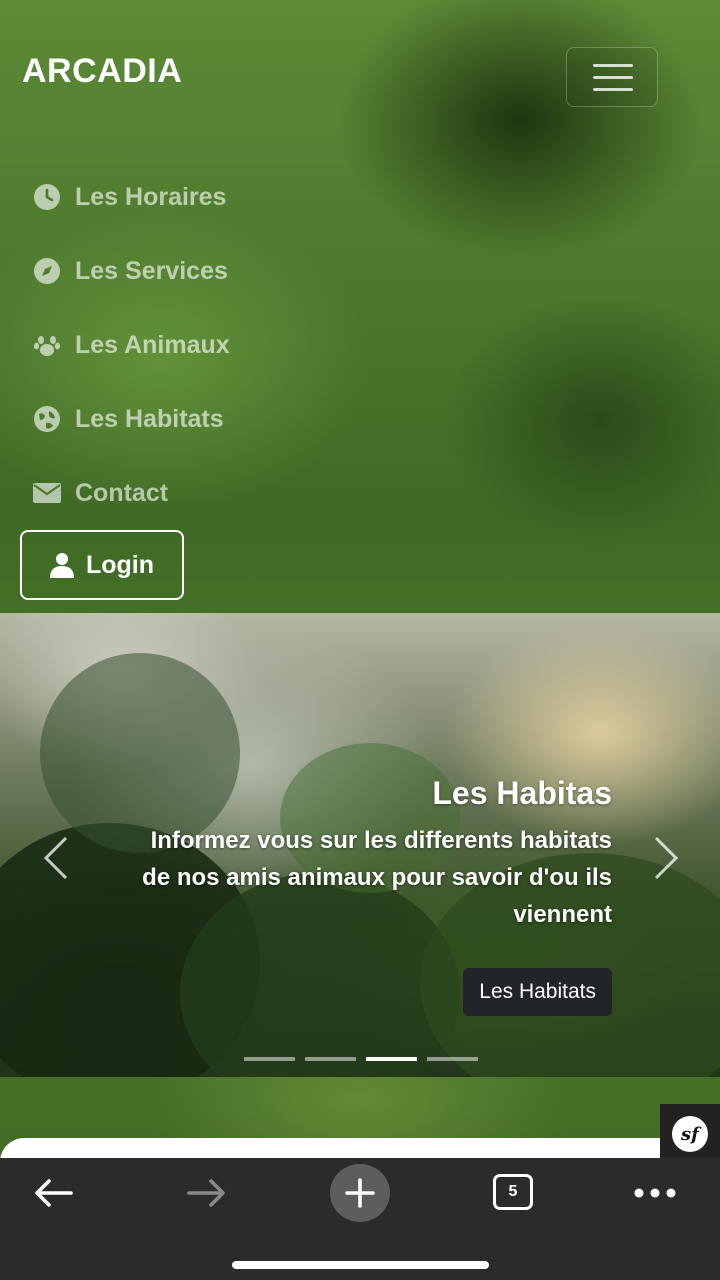  What do you see at coordinates (151, 270) in the screenshot?
I see `nav-item-label: Les Services` at bounding box center [151, 270].